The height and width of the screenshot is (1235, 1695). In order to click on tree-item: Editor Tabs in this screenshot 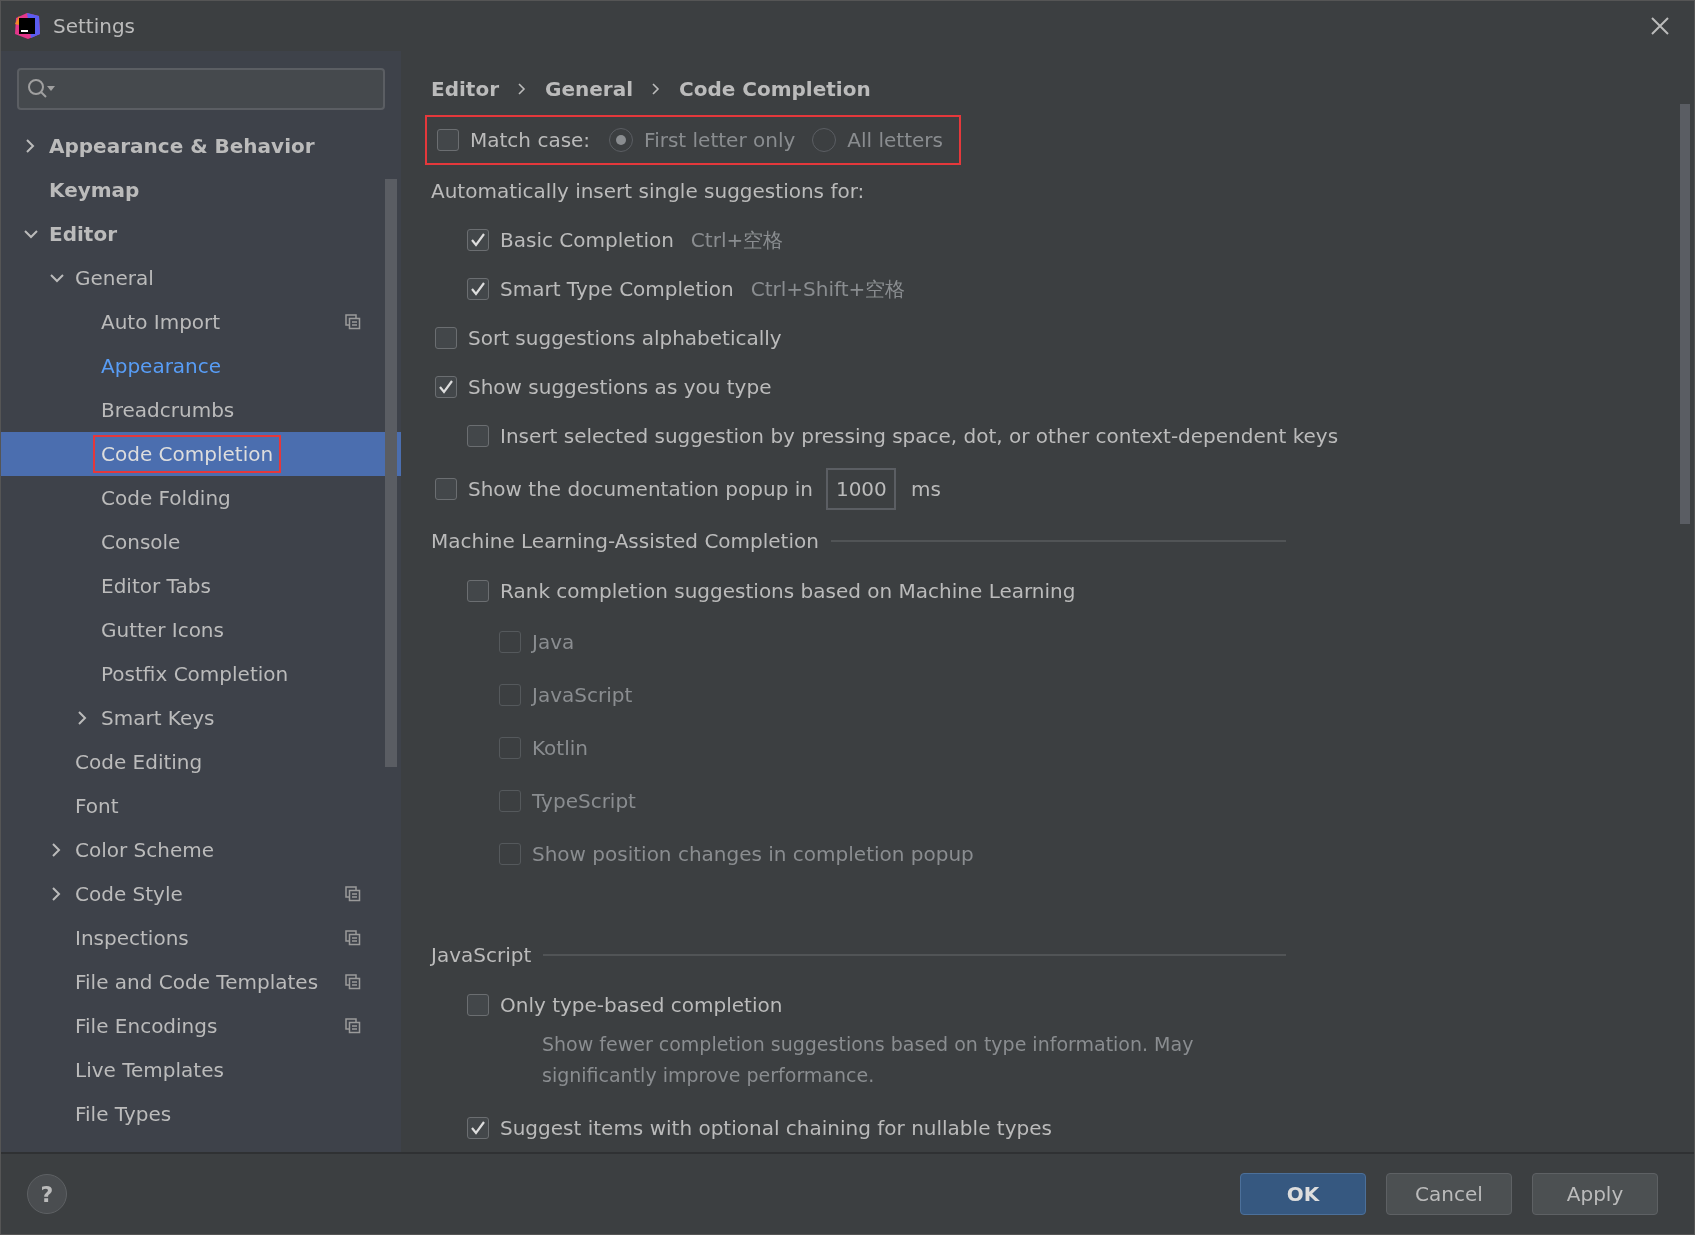, I will do `click(201, 586)`.